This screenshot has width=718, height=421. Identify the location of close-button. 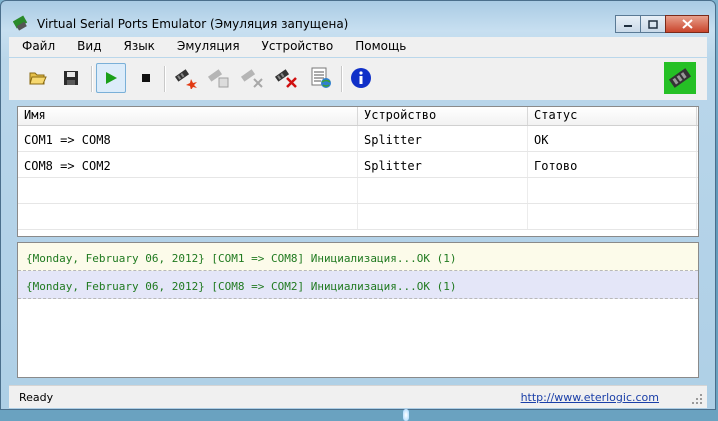
(687, 24).